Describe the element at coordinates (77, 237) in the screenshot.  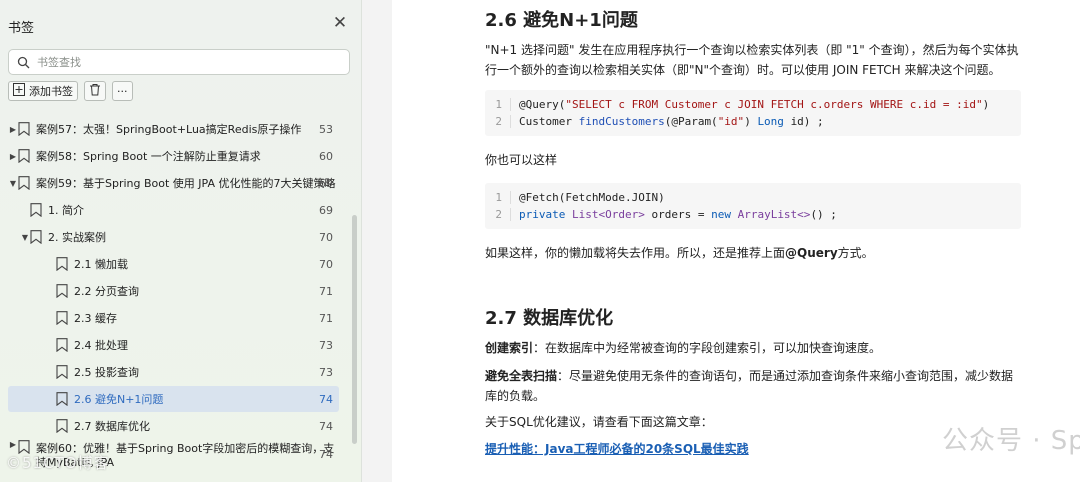
I see `bookmark-label: 2. 实战案例` at that location.